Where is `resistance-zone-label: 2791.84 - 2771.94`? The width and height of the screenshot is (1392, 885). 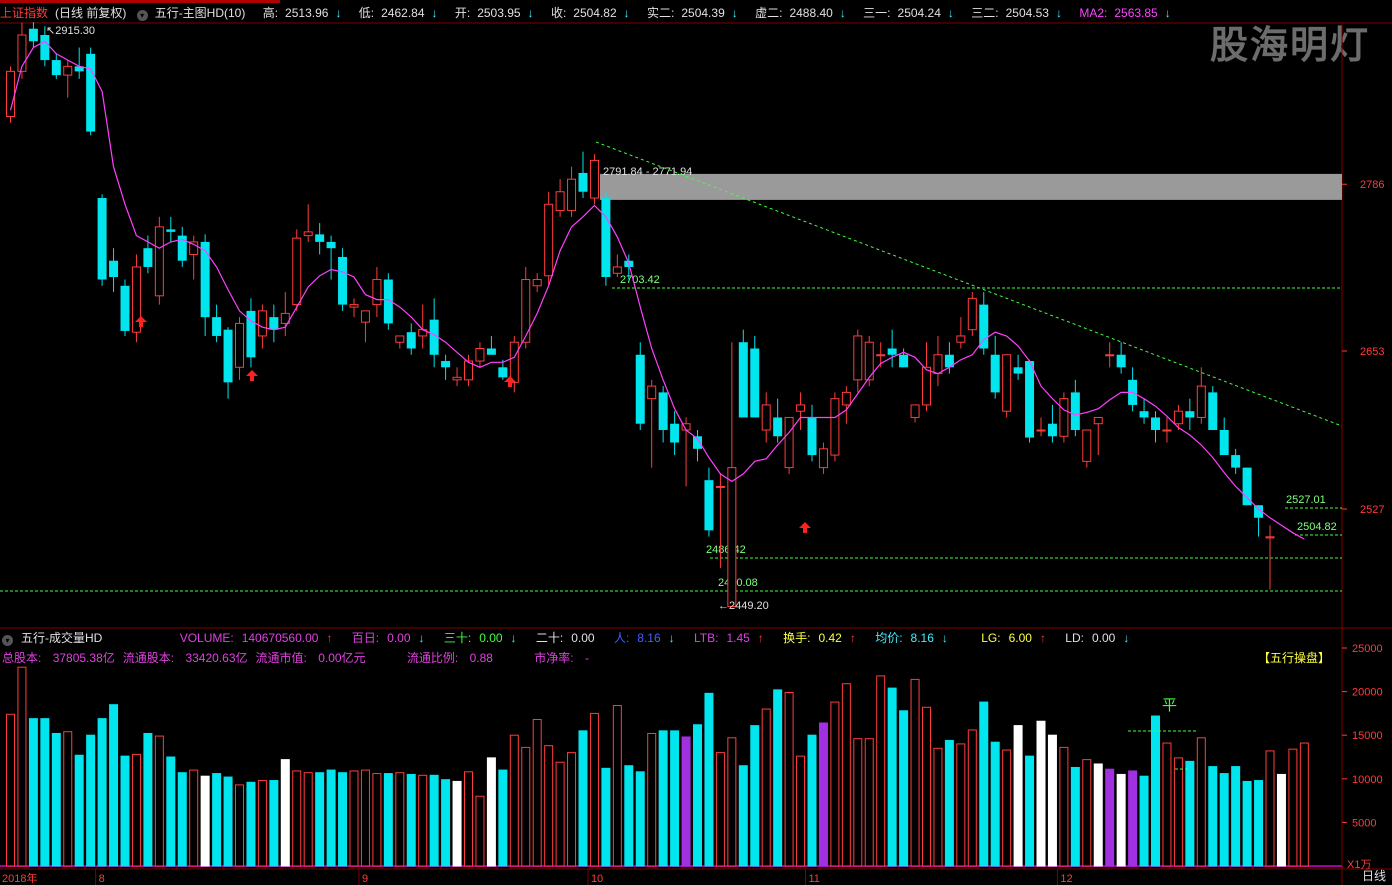 resistance-zone-label: 2791.84 - 2771.94 is located at coordinates (647, 172).